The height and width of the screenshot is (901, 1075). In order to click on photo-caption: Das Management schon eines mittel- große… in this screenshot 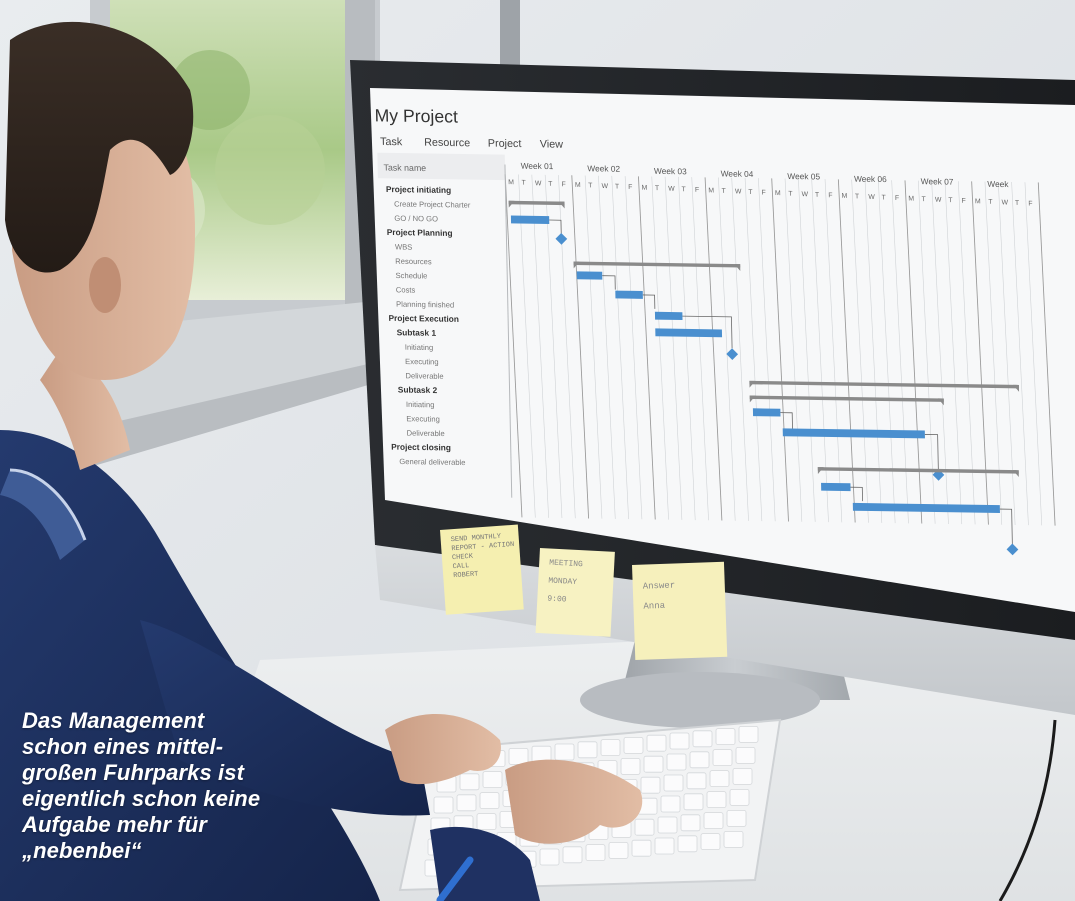, I will do `click(172, 786)`.